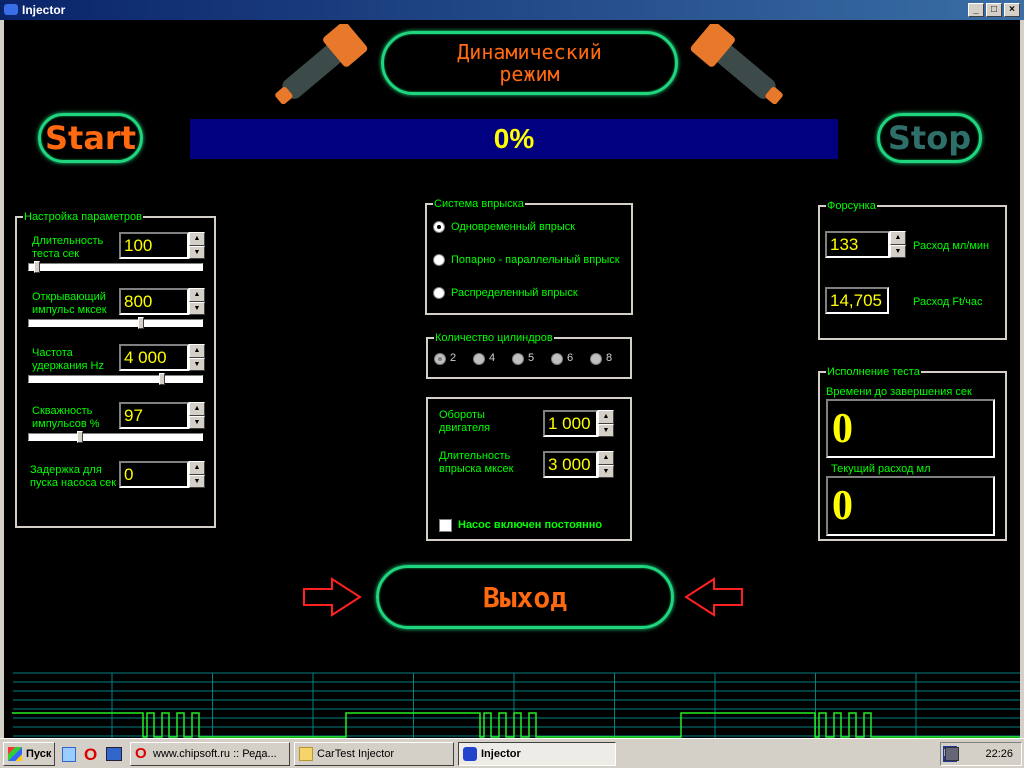 The image size is (1024, 768). Describe the element at coordinates (535, 260) in the screenshot. I see `injection-option-label: Попарно - параллельный впрыск` at that location.